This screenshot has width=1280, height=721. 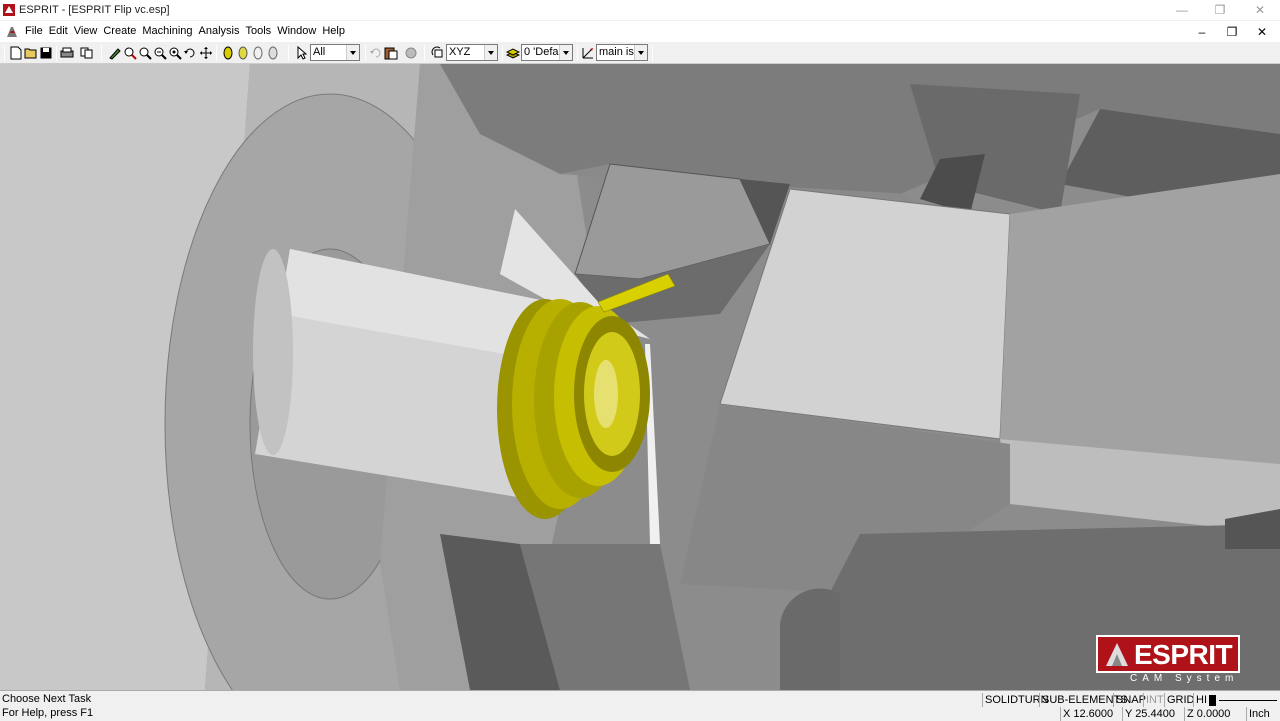 I want to click on layer-dropdown: 0 'Defau, so click(x=547, y=52).